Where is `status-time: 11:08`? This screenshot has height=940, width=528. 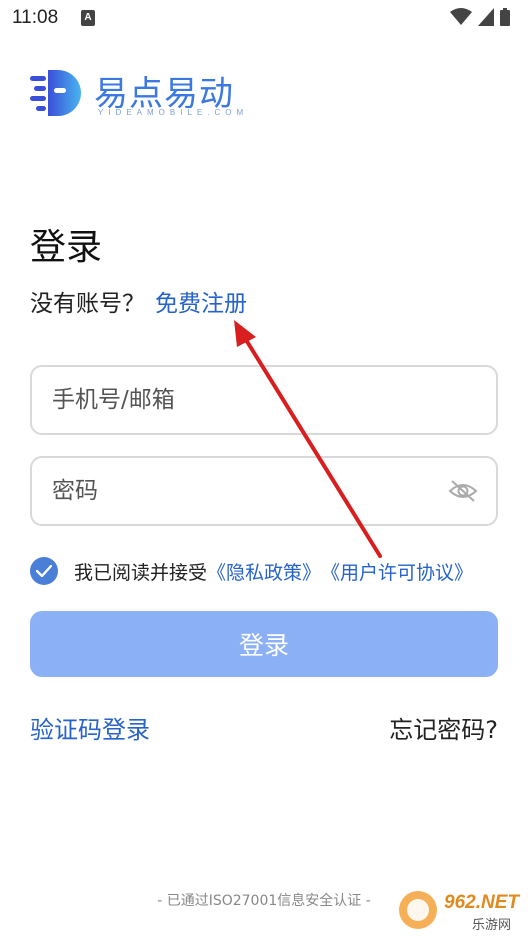 status-time: 11:08 is located at coordinates (35, 17).